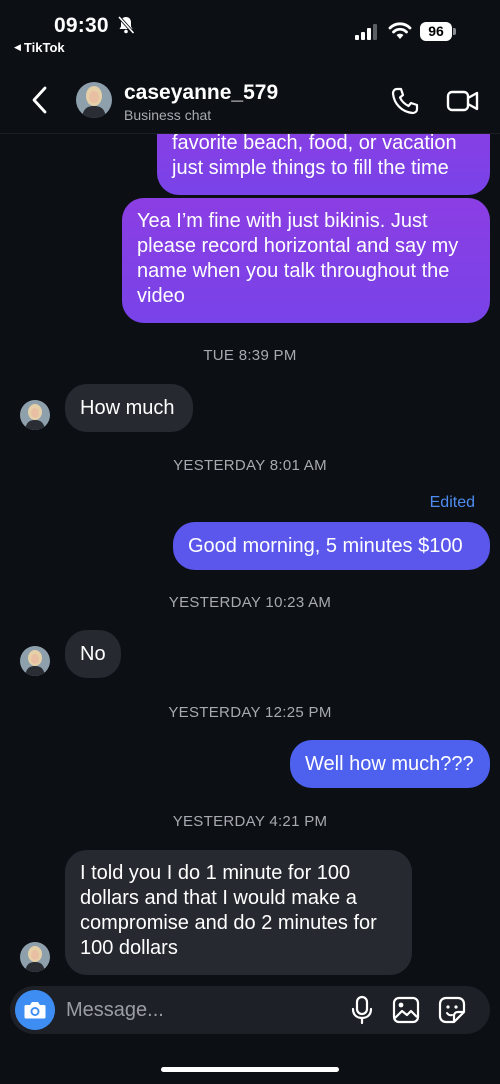  Describe the element at coordinates (405, 101) in the screenshot. I see `phone-icon` at that location.